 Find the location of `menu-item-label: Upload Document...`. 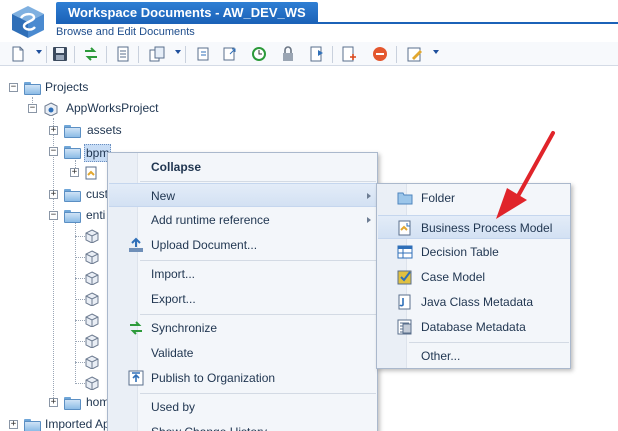

menu-item-label: Upload Document... is located at coordinates (204, 245).